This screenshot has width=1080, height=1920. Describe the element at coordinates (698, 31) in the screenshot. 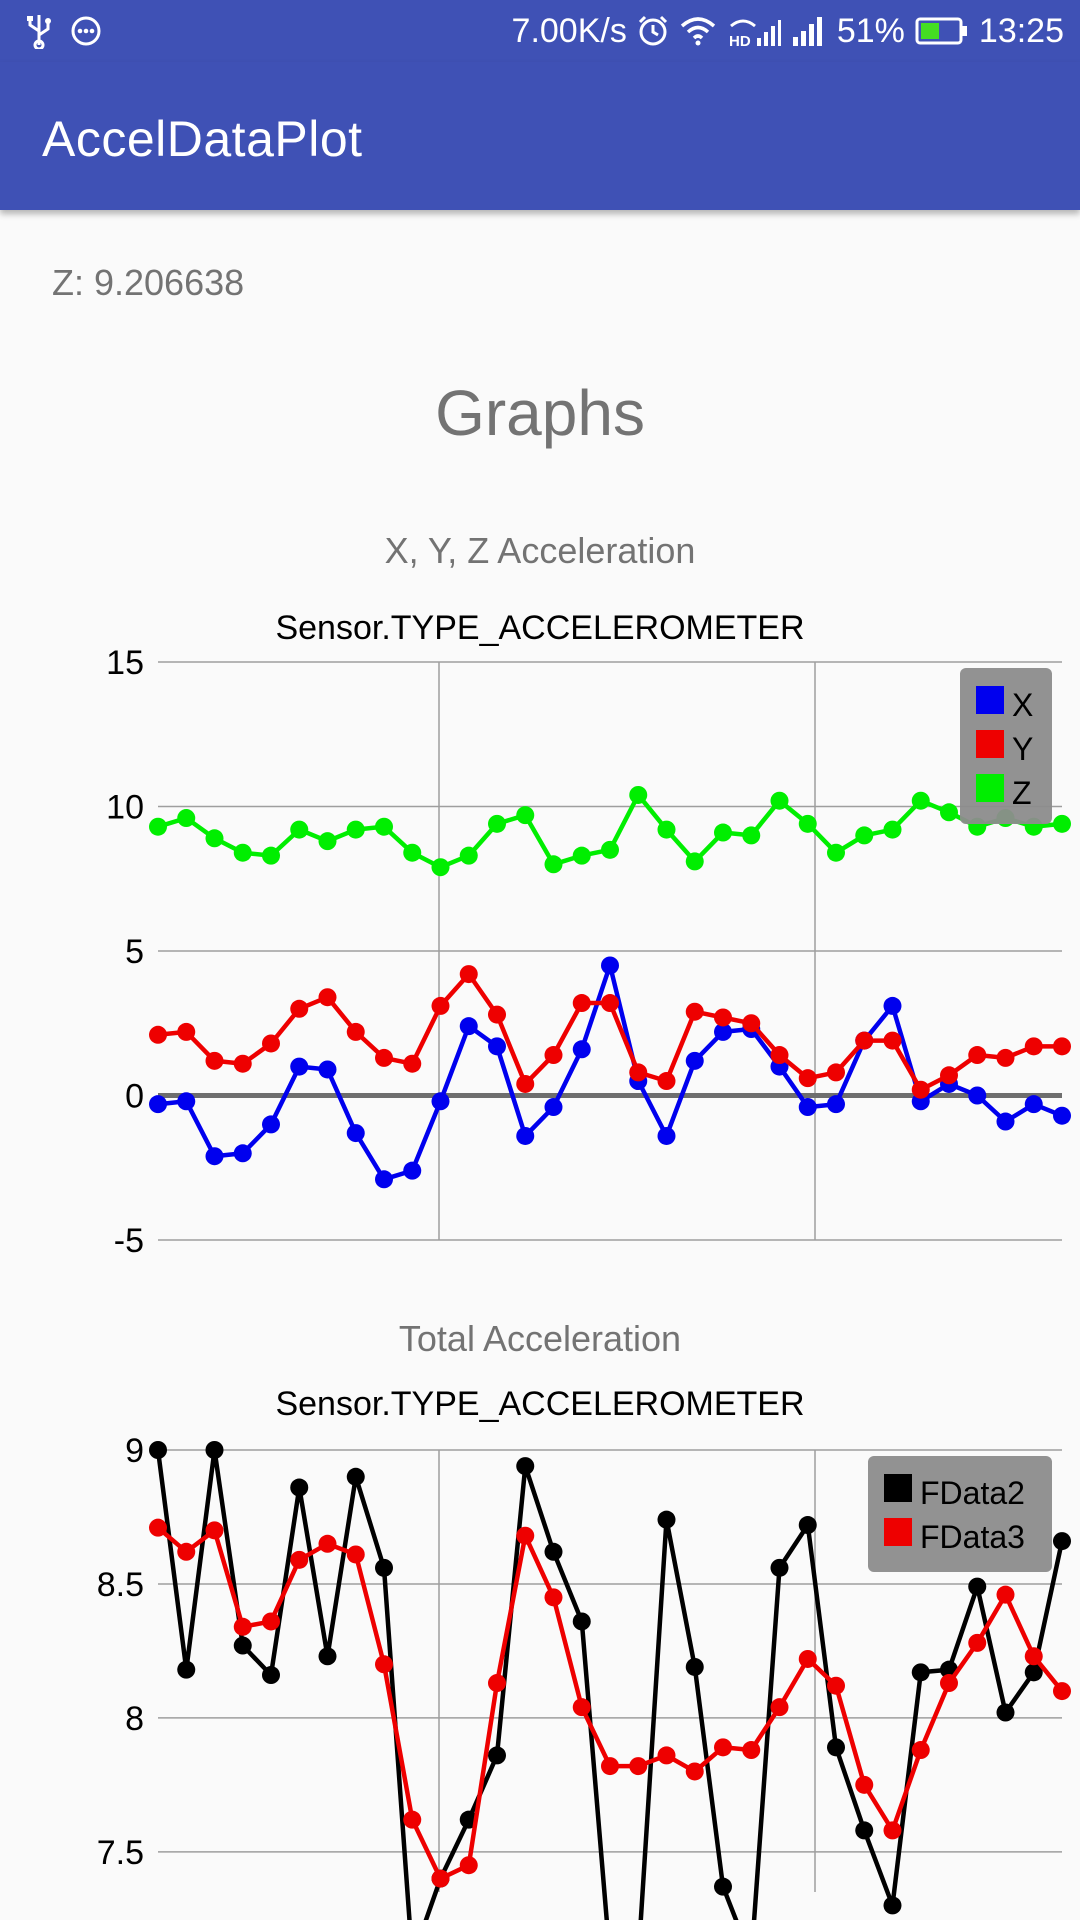

I see `wifi-icon` at that location.